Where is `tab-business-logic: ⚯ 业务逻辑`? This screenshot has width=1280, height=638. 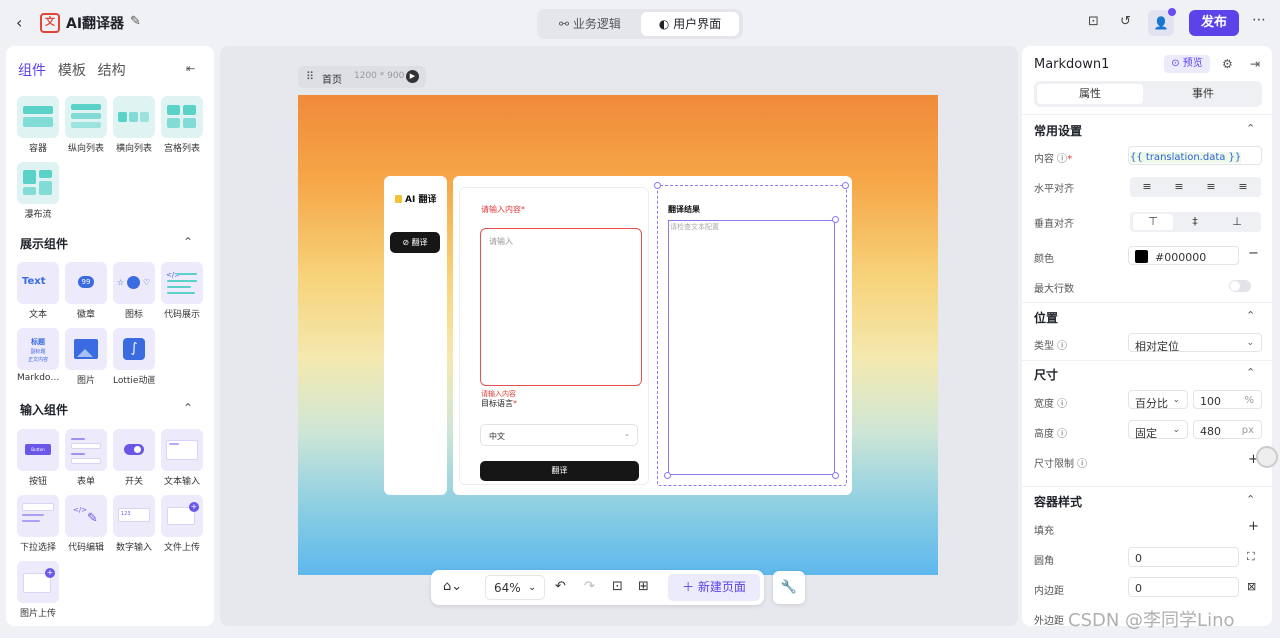
tab-business-logic: ⚯ 业务逻辑 is located at coordinates (590, 24).